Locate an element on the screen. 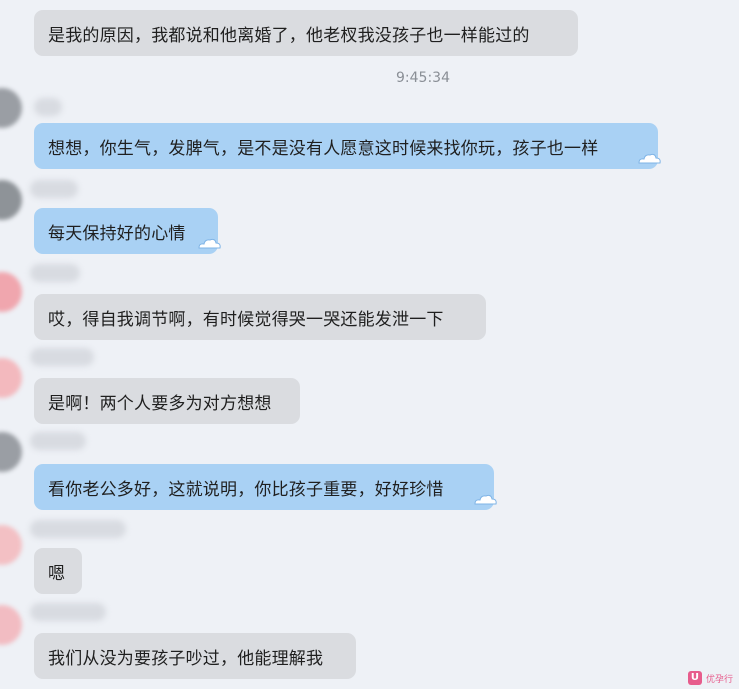 Image resolution: width=739 pixels, height=689 pixels. message-text: 我们从没为要孩子吵过，他能理解我 is located at coordinates (186, 658).